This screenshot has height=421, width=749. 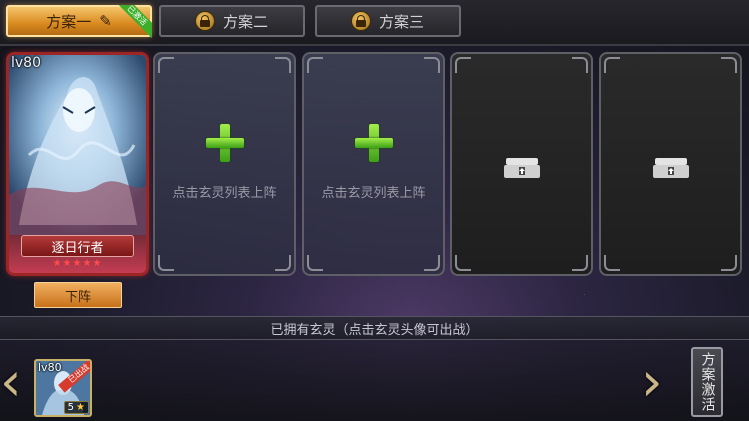 I want to click on hero-name: 逐日行者, so click(x=77, y=248).